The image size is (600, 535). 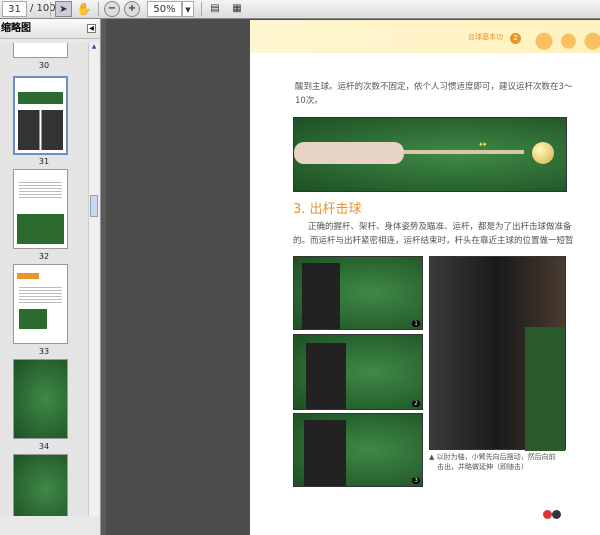 What do you see at coordinates (300, 9) in the screenshot?
I see `toolbar: 31 / 100 ➤ ✋ − + 50% ▼ ▤ ▦` at bounding box center [300, 9].